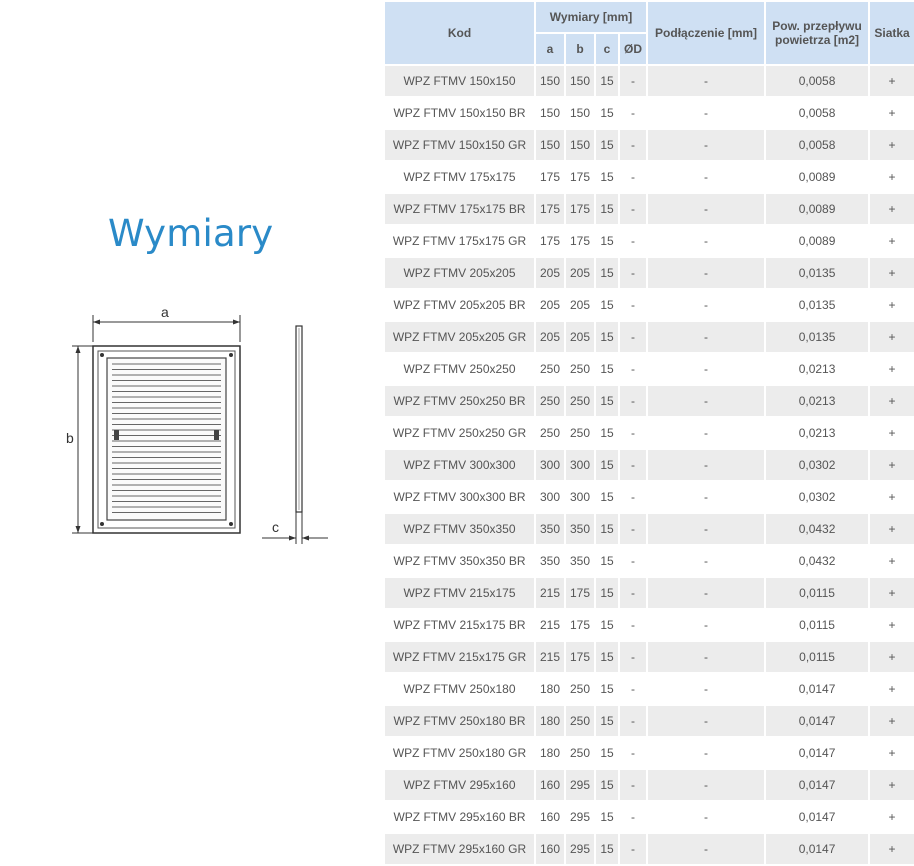 Image resolution: width=914 pixels, height=866 pixels. I want to click on table-row: WPZ FTMV 250x180 180 250 15- -0,0147 +, so click(649, 689).